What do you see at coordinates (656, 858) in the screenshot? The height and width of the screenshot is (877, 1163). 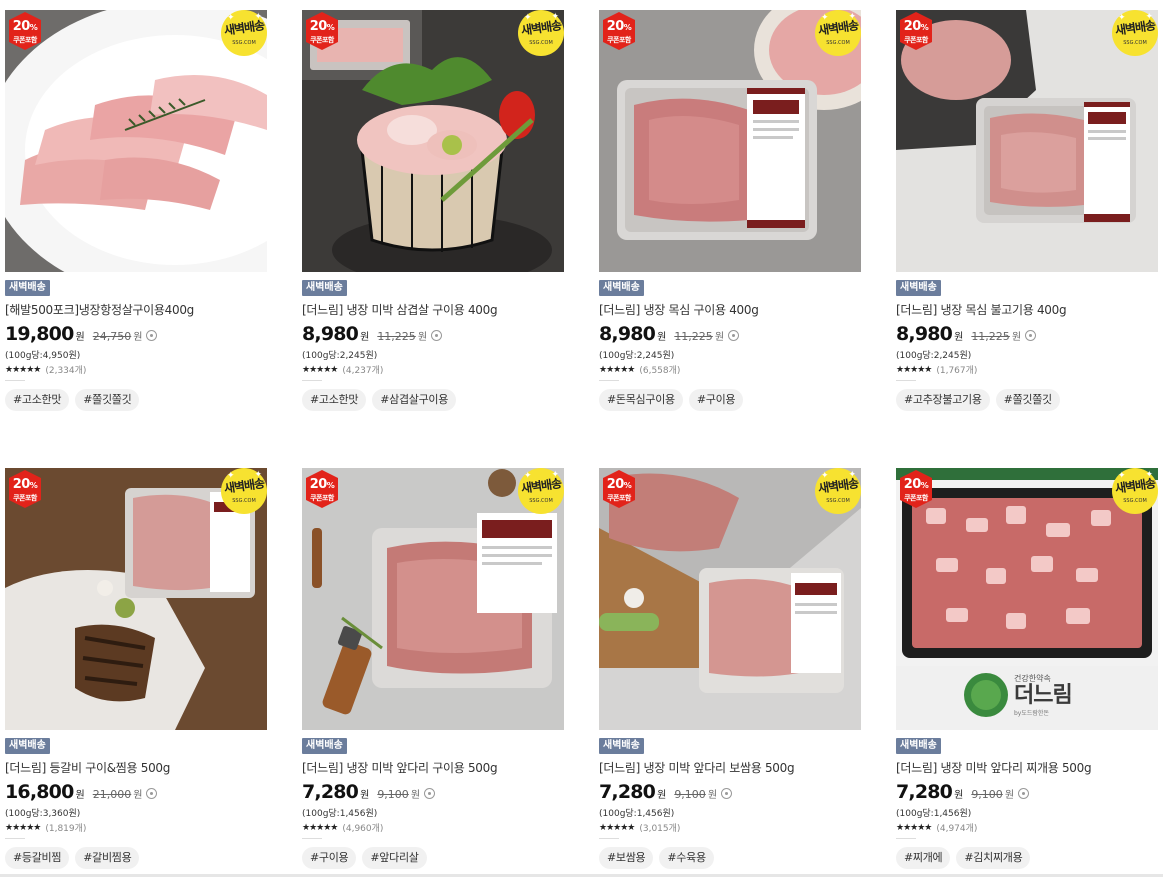 I see `hashtag-list: #보쌈용 #수육용` at bounding box center [656, 858].